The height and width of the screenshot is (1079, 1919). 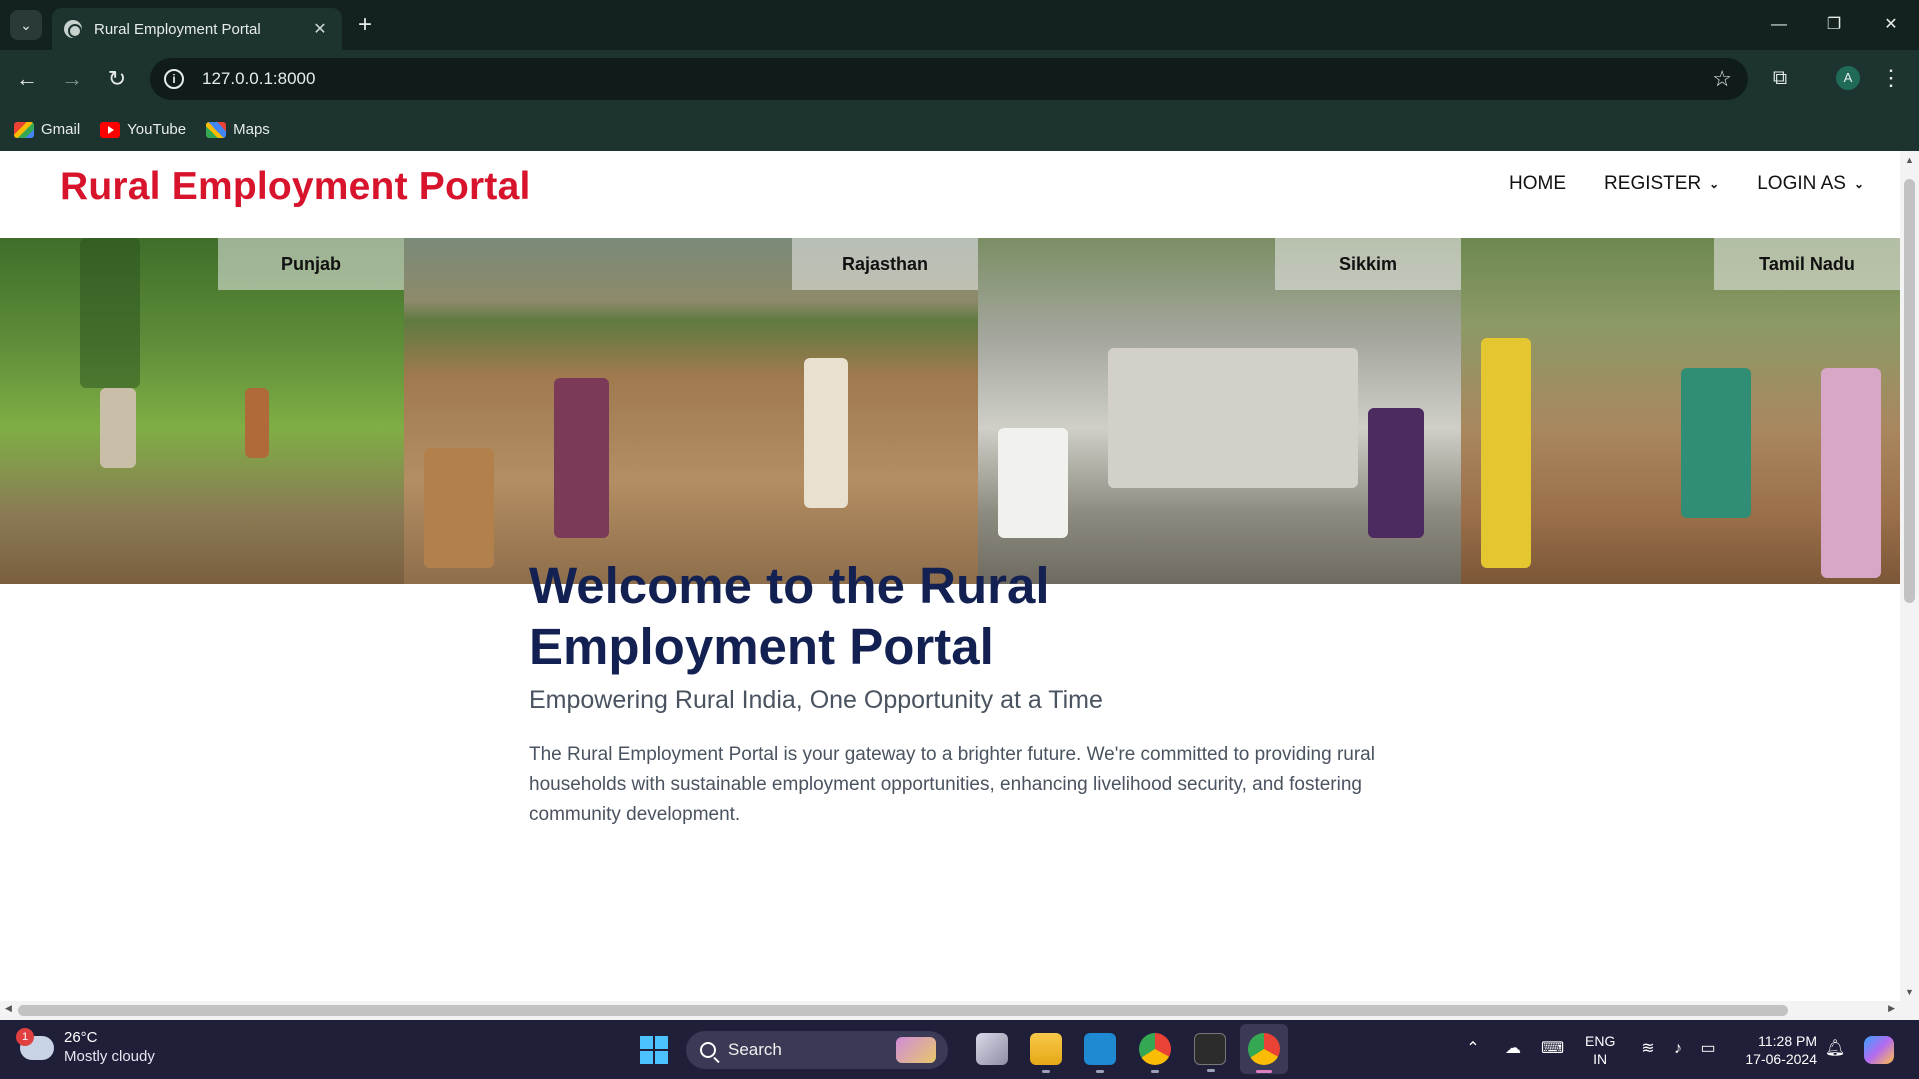 I want to click on vscode-icon, so click(x=1100, y=1053).